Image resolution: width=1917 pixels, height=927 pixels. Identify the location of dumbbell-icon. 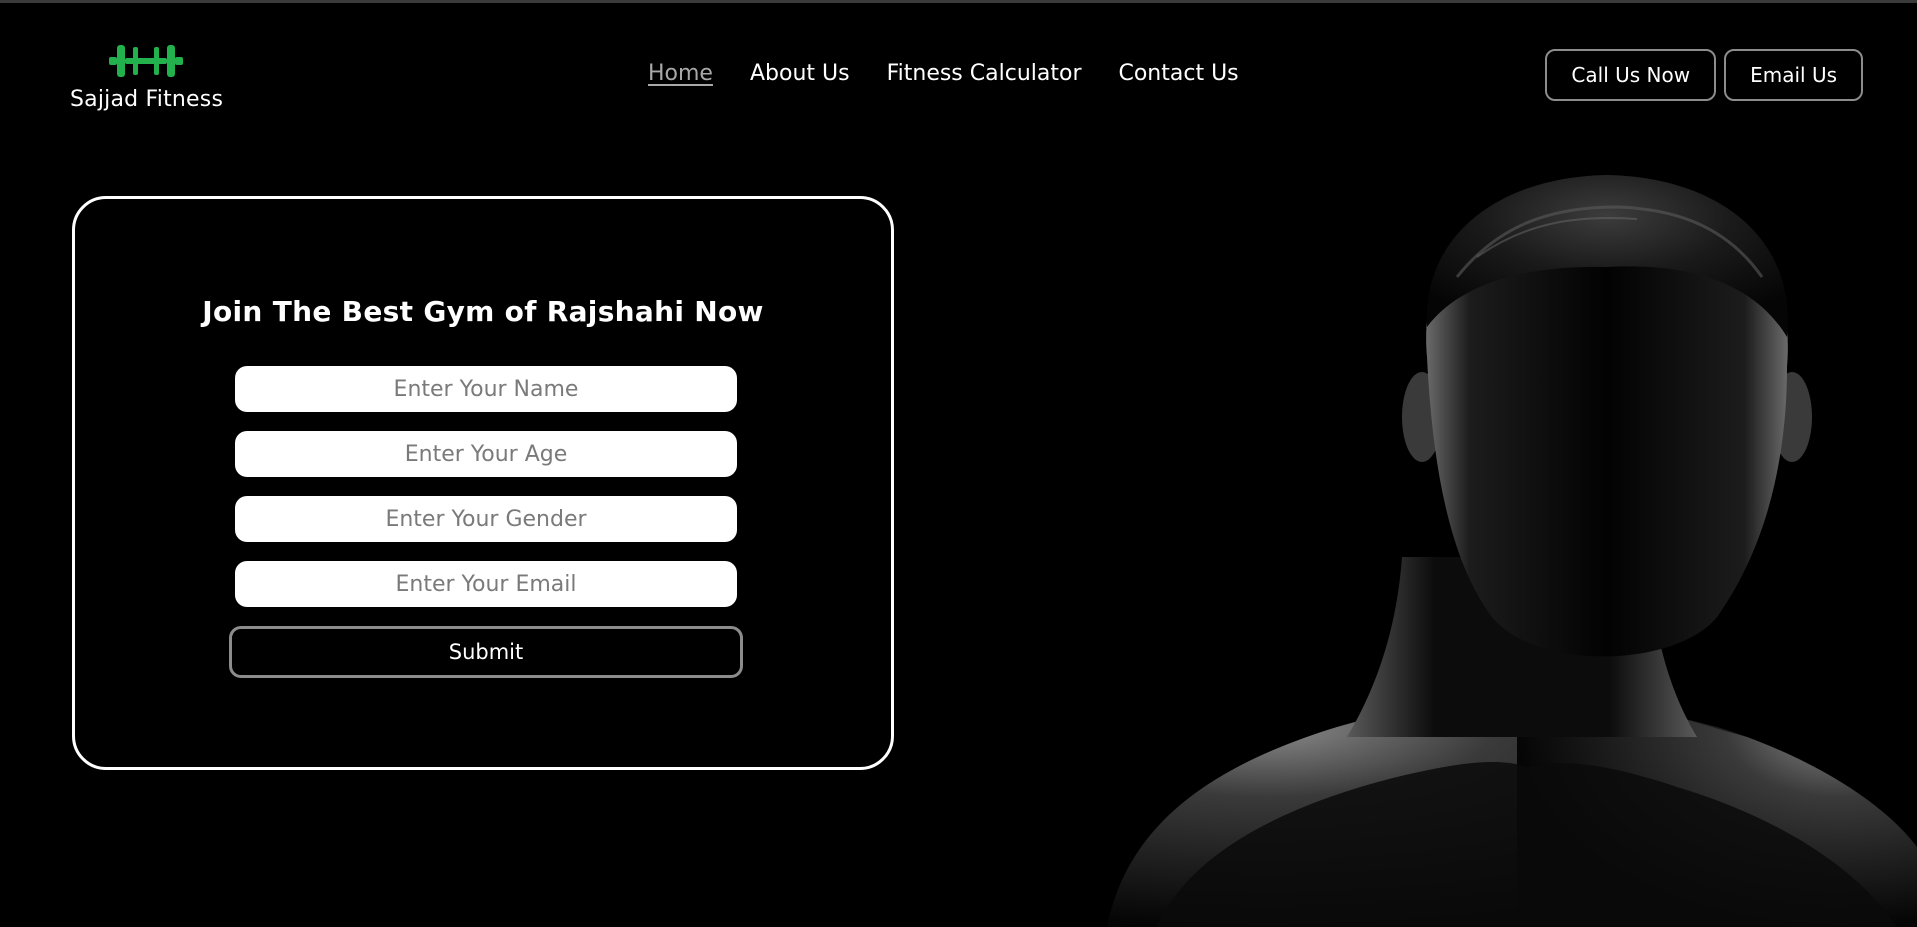
(146, 61).